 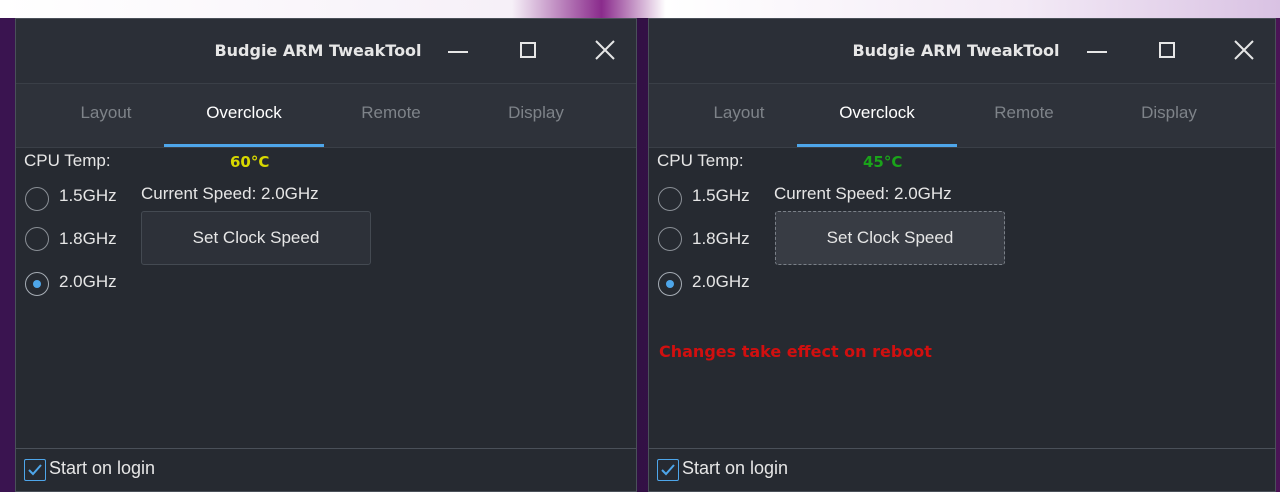 What do you see at coordinates (250, 162) in the screenshot?
I see `cpu-temp-value: 60°C` at bounding box center [250, 162].